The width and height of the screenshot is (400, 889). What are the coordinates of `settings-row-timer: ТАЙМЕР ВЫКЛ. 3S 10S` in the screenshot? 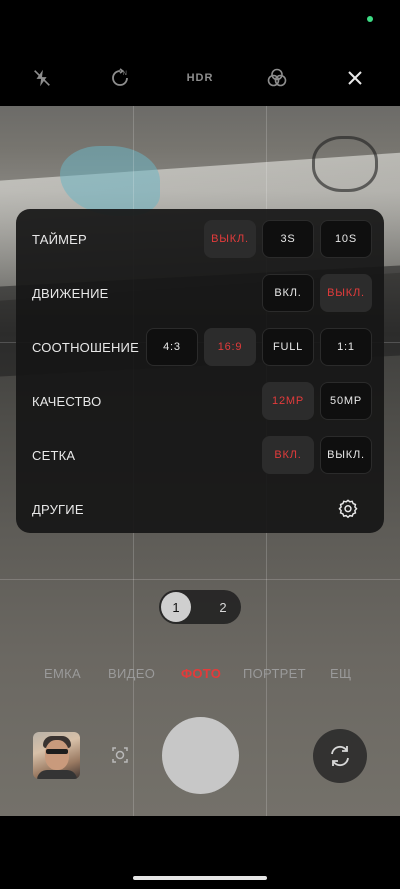 It's located at (200, 240).